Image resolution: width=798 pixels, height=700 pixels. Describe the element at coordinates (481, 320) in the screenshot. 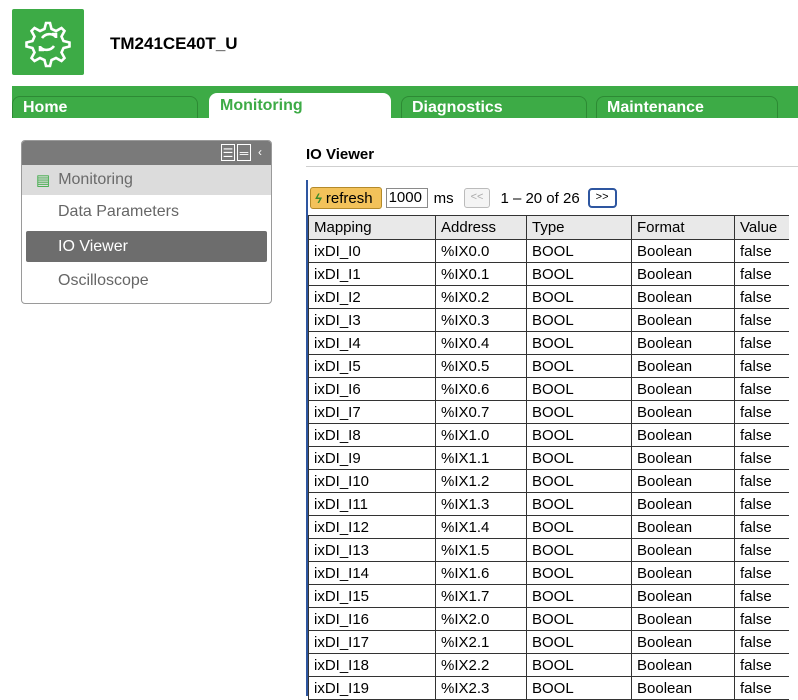

I see `cell-address: %IX0.3` at that location.